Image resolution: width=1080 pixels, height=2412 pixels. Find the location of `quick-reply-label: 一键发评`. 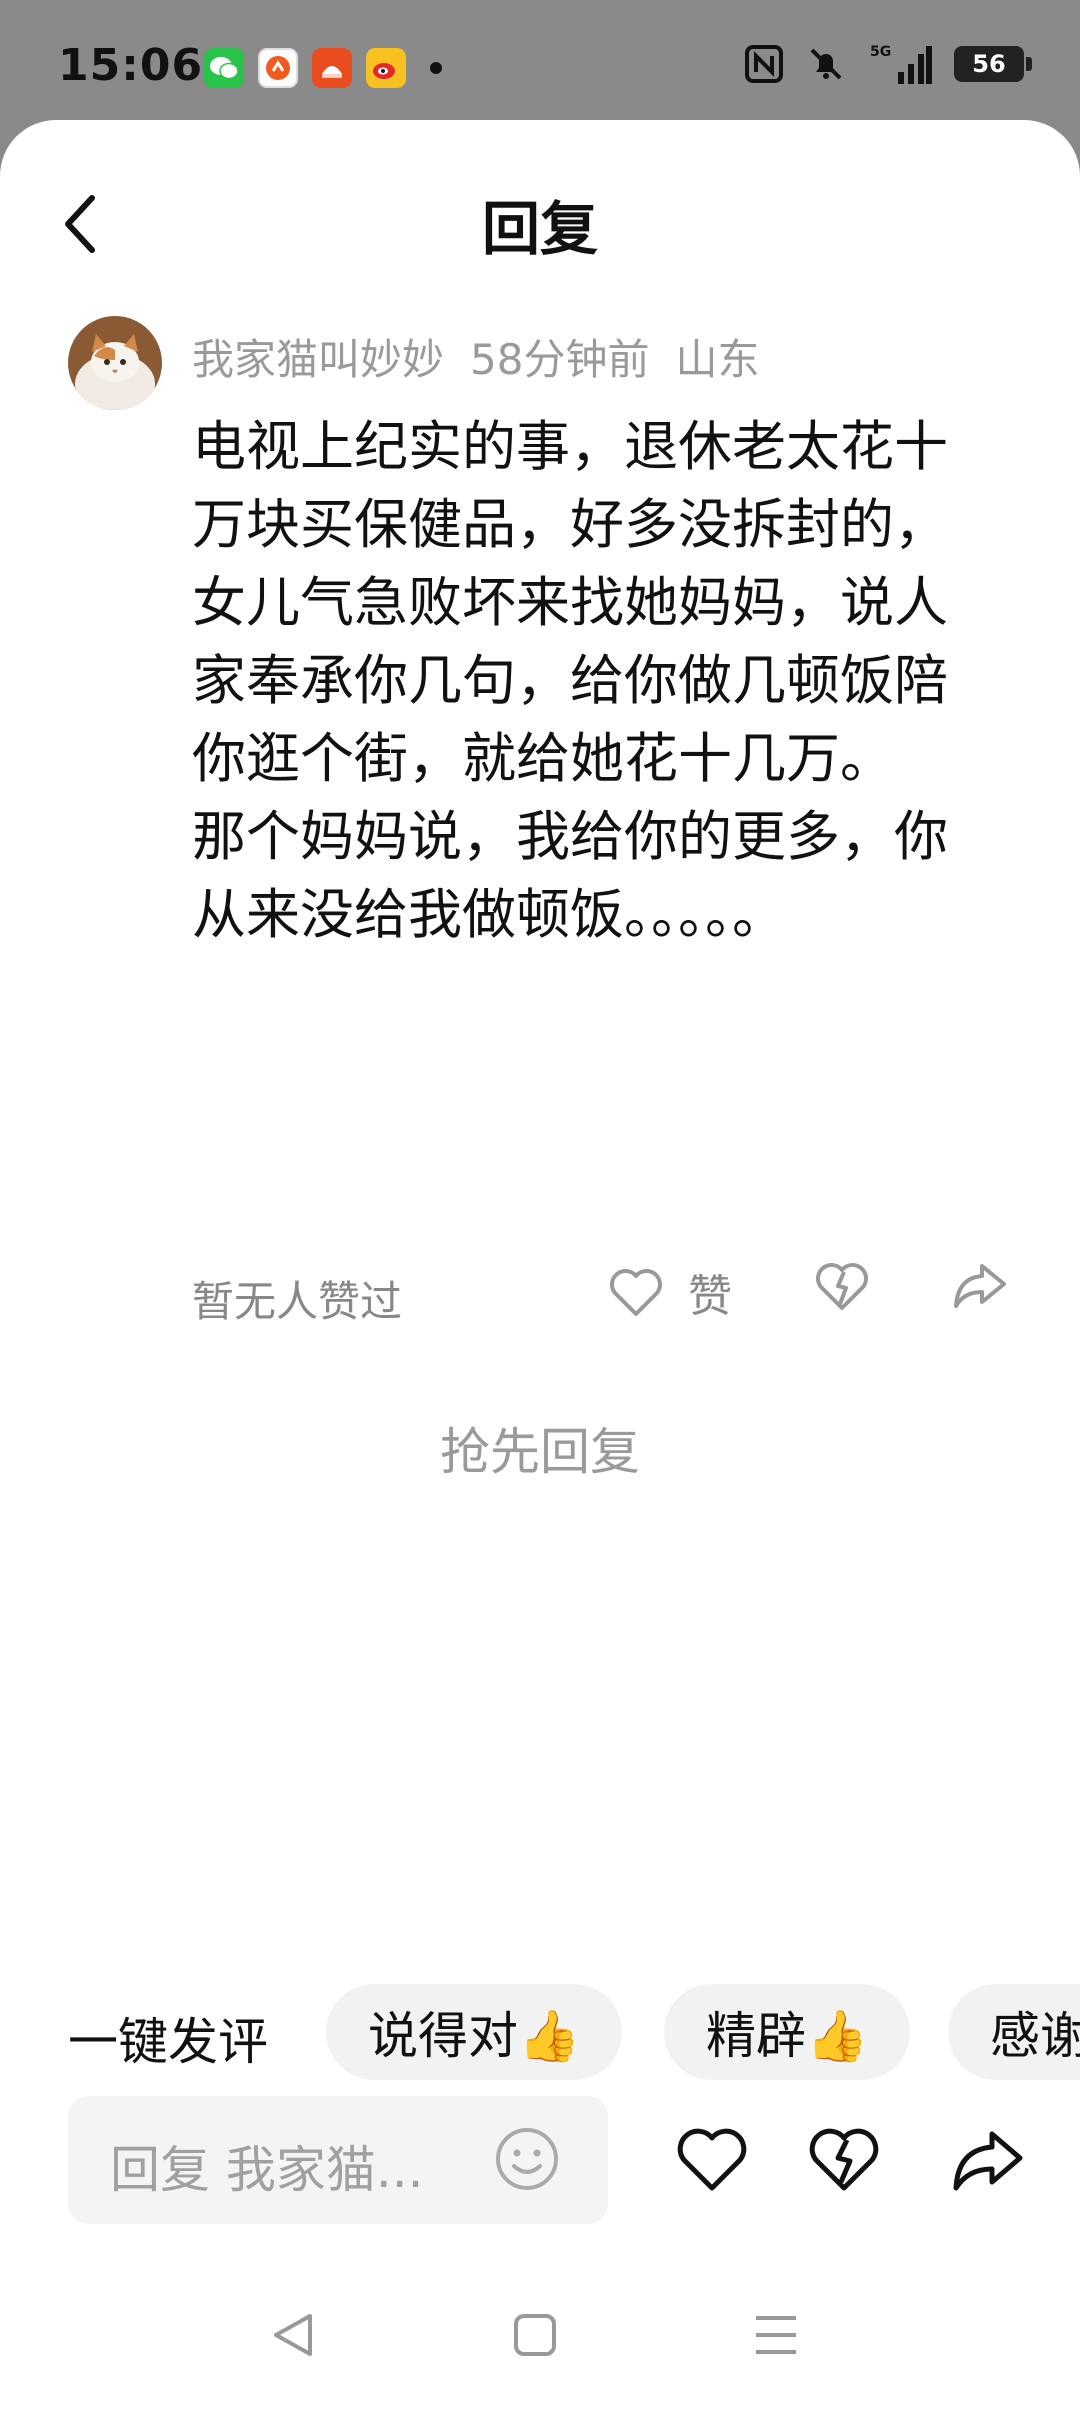

quick-reply-label: 一键发评 is located at coordinates (168, 2042).